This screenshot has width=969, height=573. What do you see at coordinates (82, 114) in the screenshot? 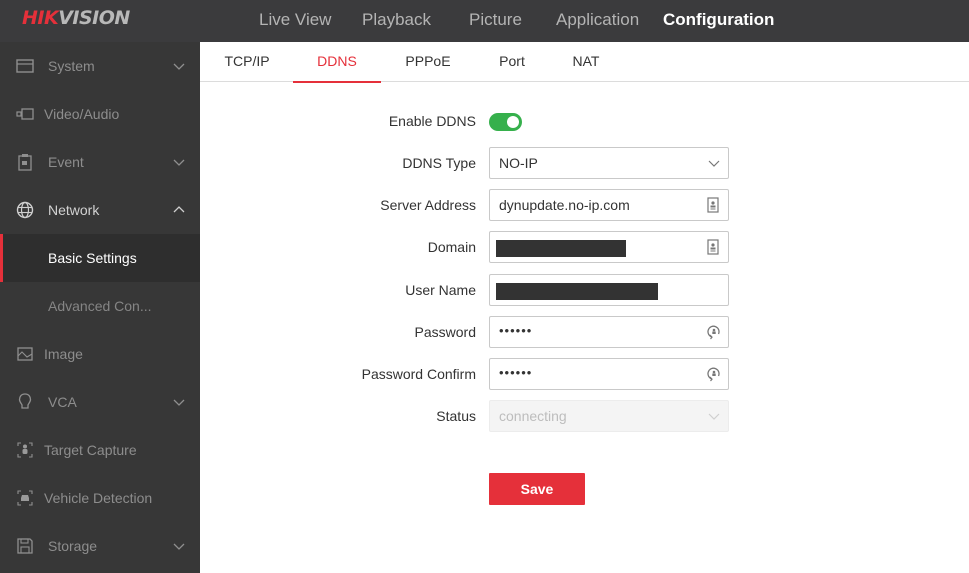
I see `sidebar-item-label: Video/Audio` at bounding box center [82, 114].